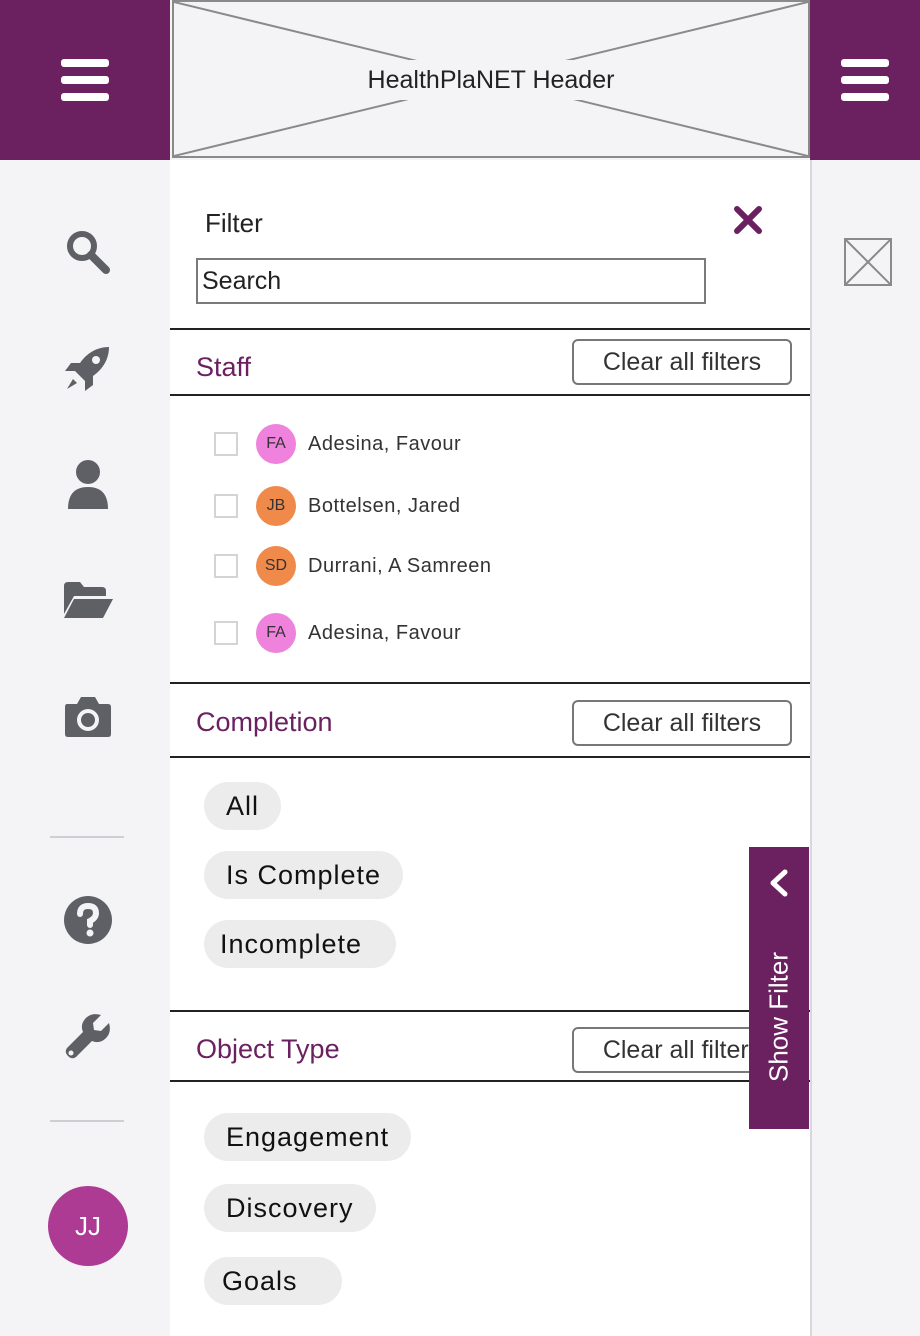 This screenshot has width=920, height=1336. I want to click on staff-section-title: Staff, so click(224, 367).